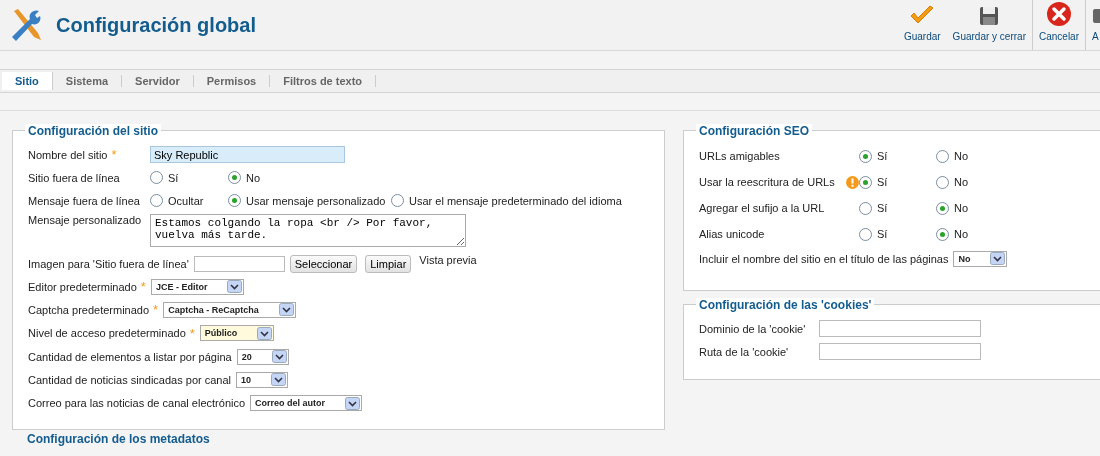  Describe the element at coordinates (1092, 25) in the screenshot. I see `cut-button: A` at that location.